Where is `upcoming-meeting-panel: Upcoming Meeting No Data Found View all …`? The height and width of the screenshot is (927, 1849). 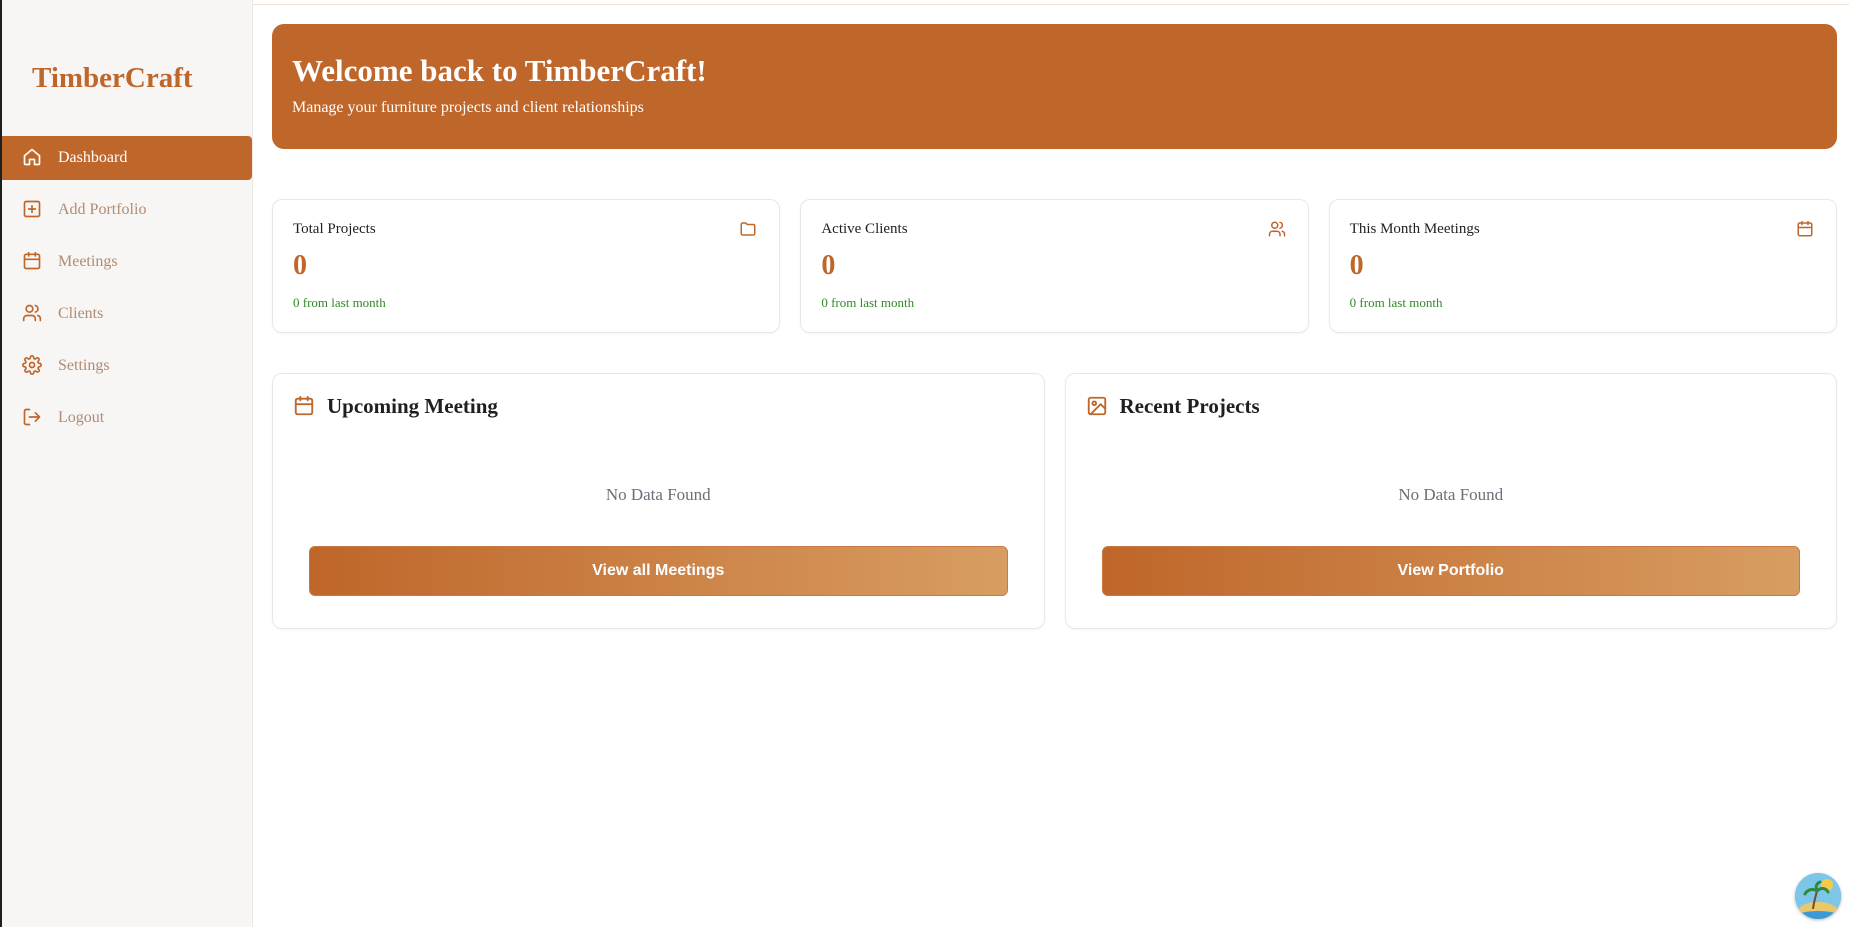
upcoming-meeting-panel: Upcoming Meeting No Data Found View all … is located at coordinates (658, 501).